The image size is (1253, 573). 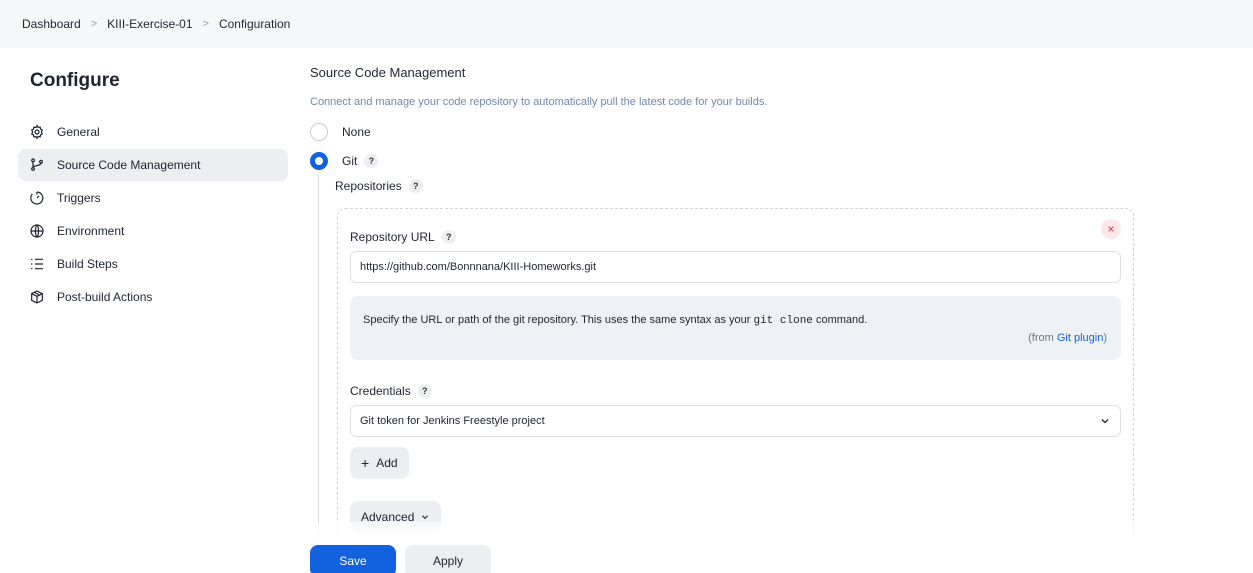 What do you see at coordinates (448, 559) in the screenshot?
I see `apply-button: Apply` at bounding box center [448, 559].